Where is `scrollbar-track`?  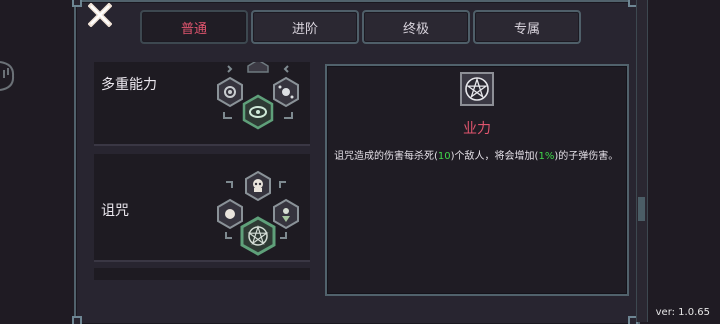
scrollbar-track is located at coordinates (642, 161).